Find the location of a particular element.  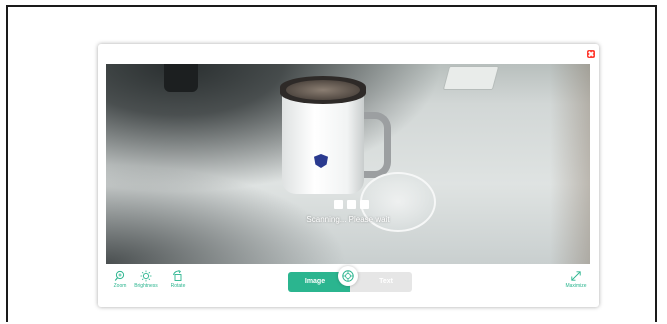

mode-text-button: Text is located at coordinates (381, 282).